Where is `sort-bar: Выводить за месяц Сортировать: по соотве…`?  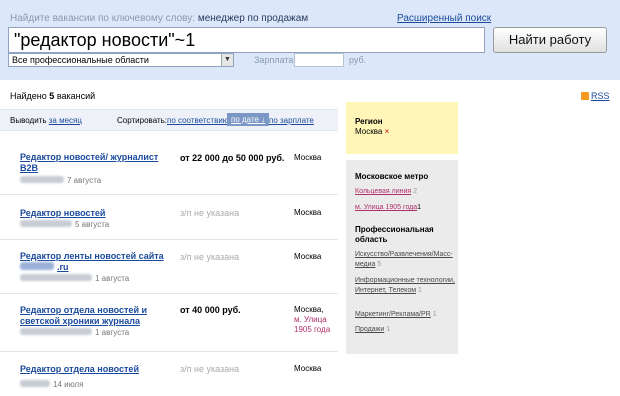 sort-bar: Выводить за месяц Сортировать: по соотве… is located at coordinates (169, 120).